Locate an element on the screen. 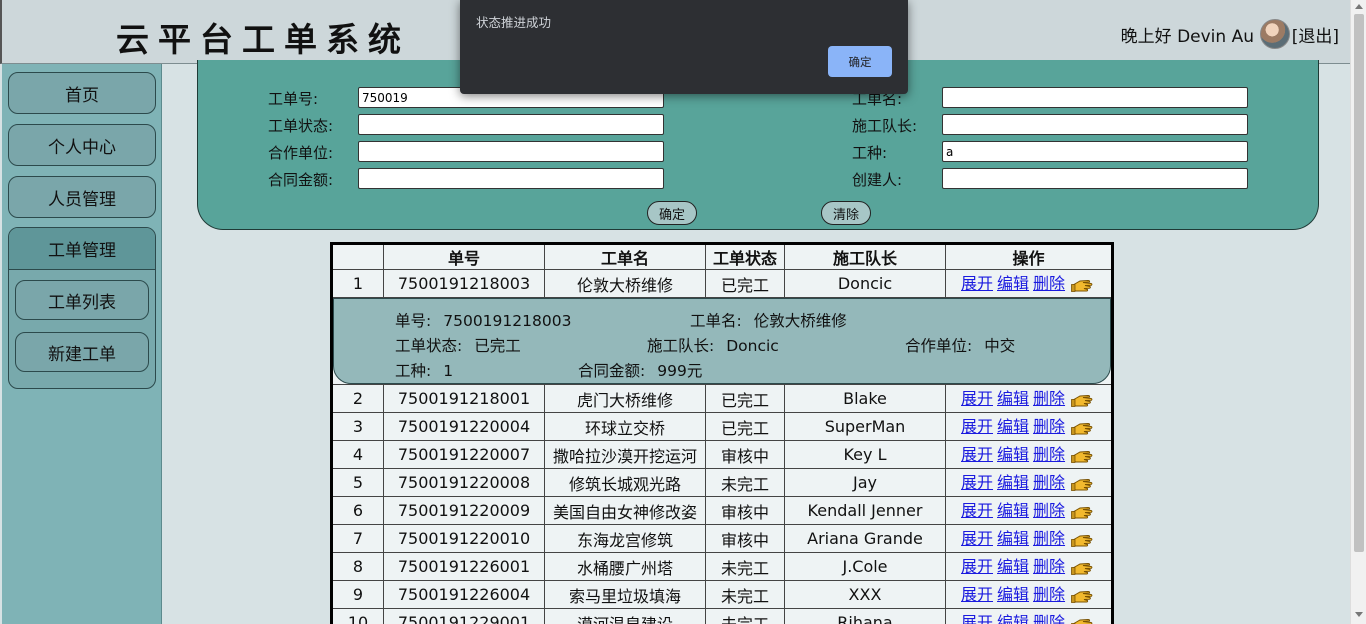  col-header-status: 工单状态 is located at coordinates (745, 256).